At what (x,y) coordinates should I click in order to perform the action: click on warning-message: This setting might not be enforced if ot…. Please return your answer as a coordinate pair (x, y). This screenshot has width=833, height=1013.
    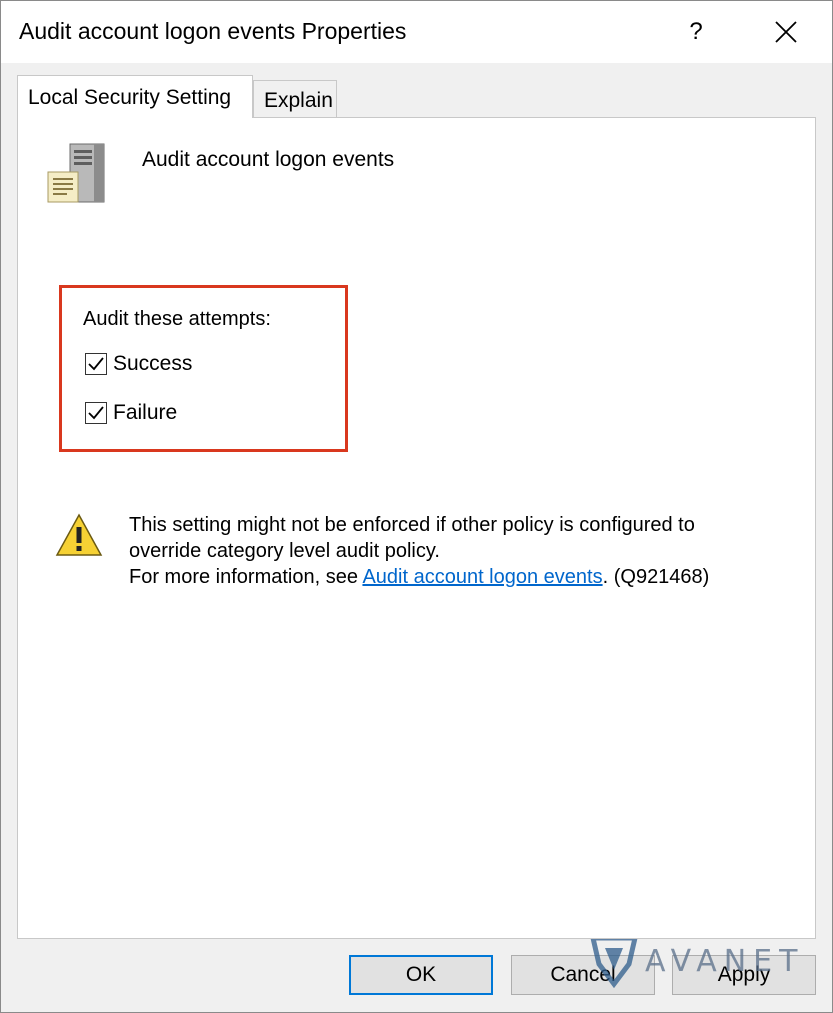
    Looking at the image, I should click on (459, 551).